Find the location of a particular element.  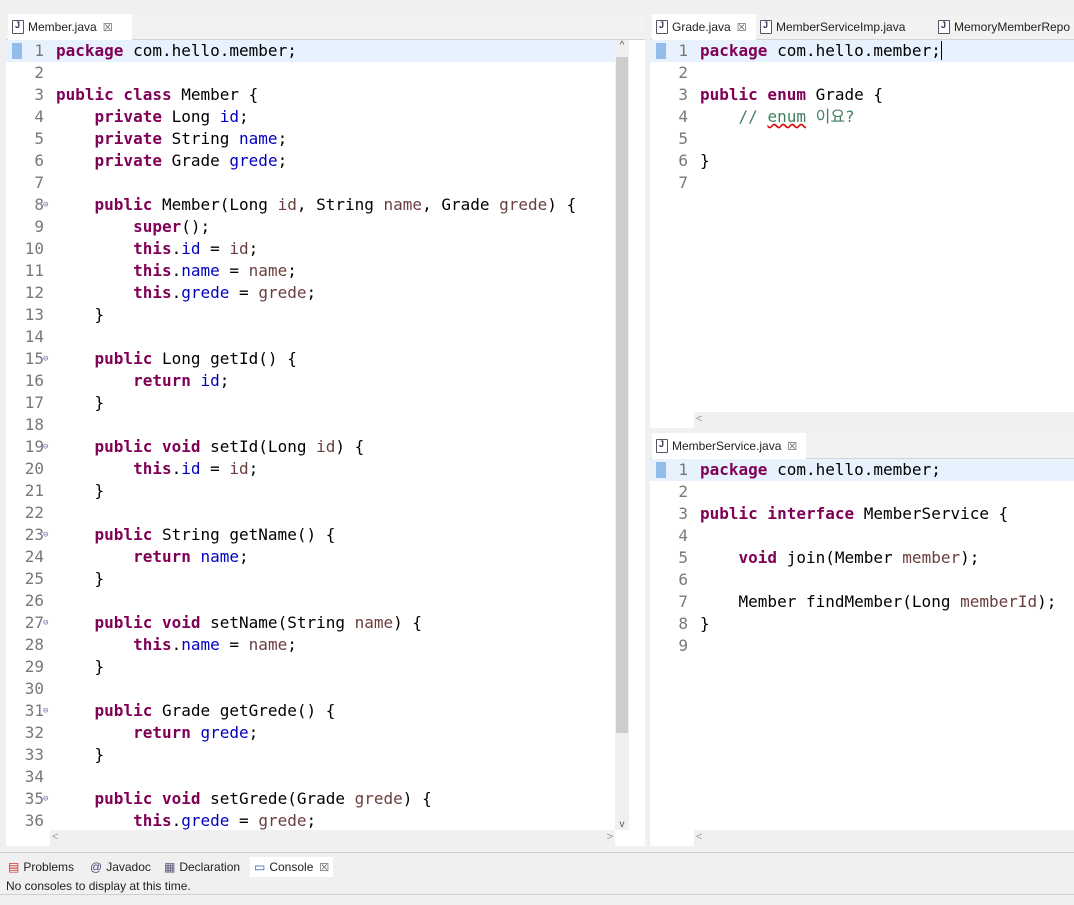

tab-declaration: ▦ Declaration is located at coordinates (202, 867).